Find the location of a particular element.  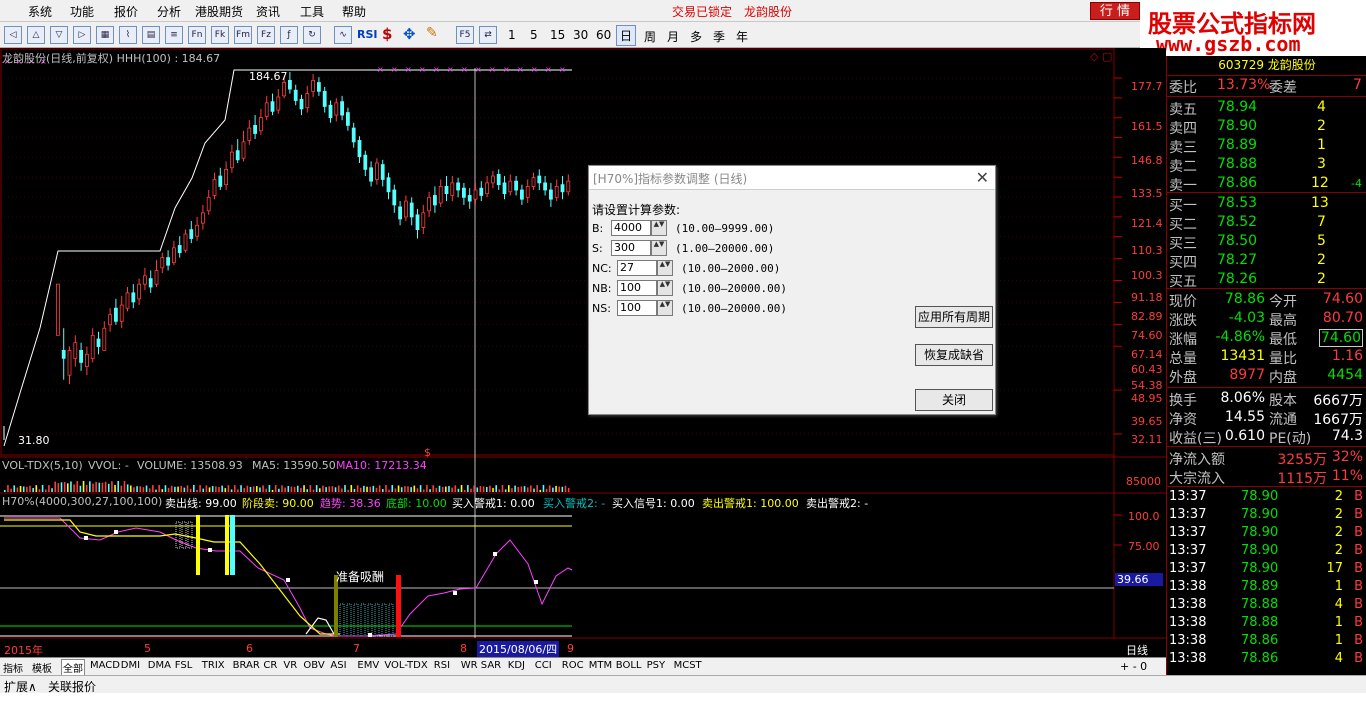

list-icon: ≡ is located at coordinates (174, 35).